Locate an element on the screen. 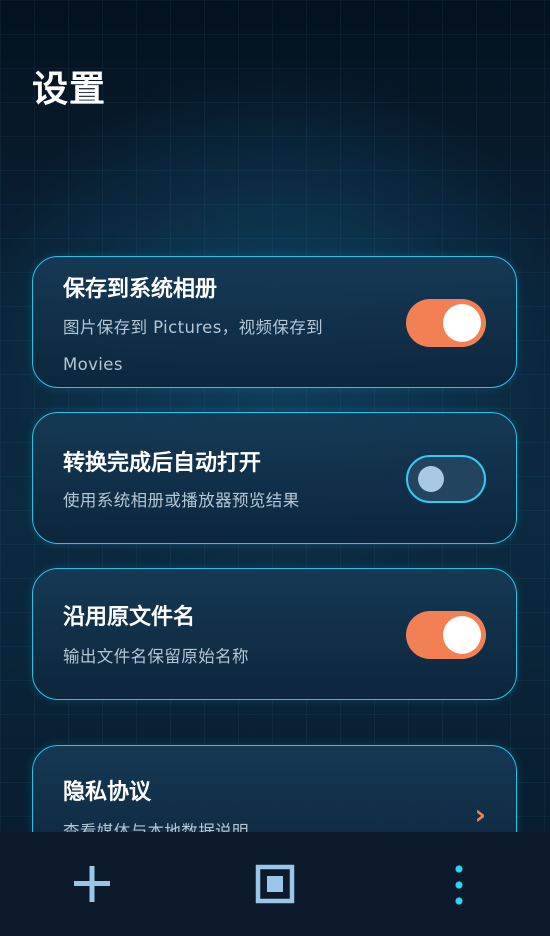 This screenshot has height=936, width=550. setting-card-keep-filename: 沿用原文件名 输出文件名保留原始名称 is located at coordinates (274, 634).